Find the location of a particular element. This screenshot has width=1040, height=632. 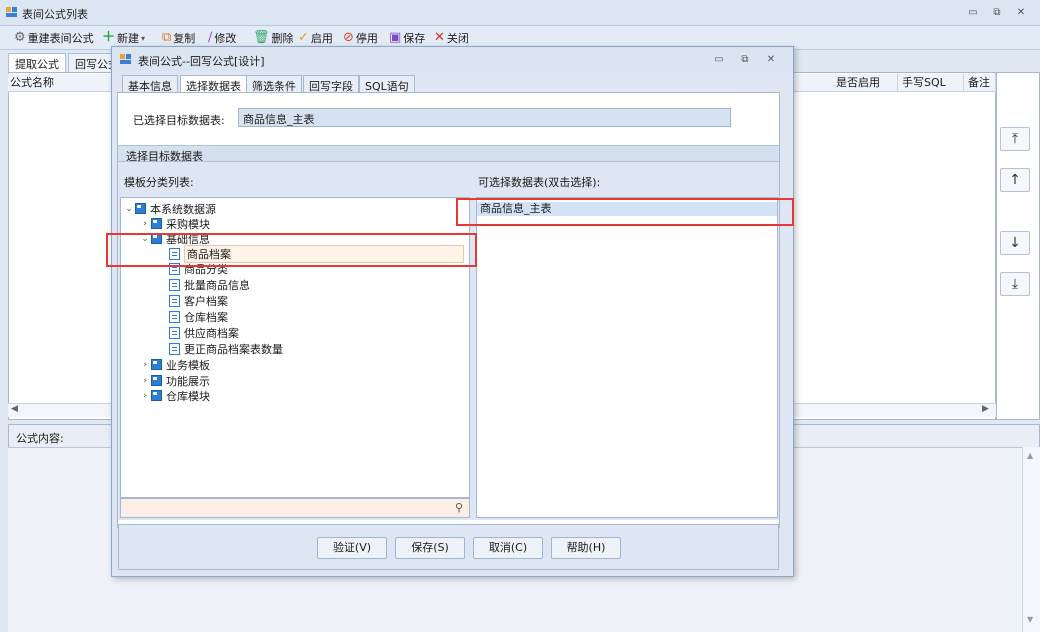

dialog-restore-icon: ⧉ is located at coordinates (745, 60).